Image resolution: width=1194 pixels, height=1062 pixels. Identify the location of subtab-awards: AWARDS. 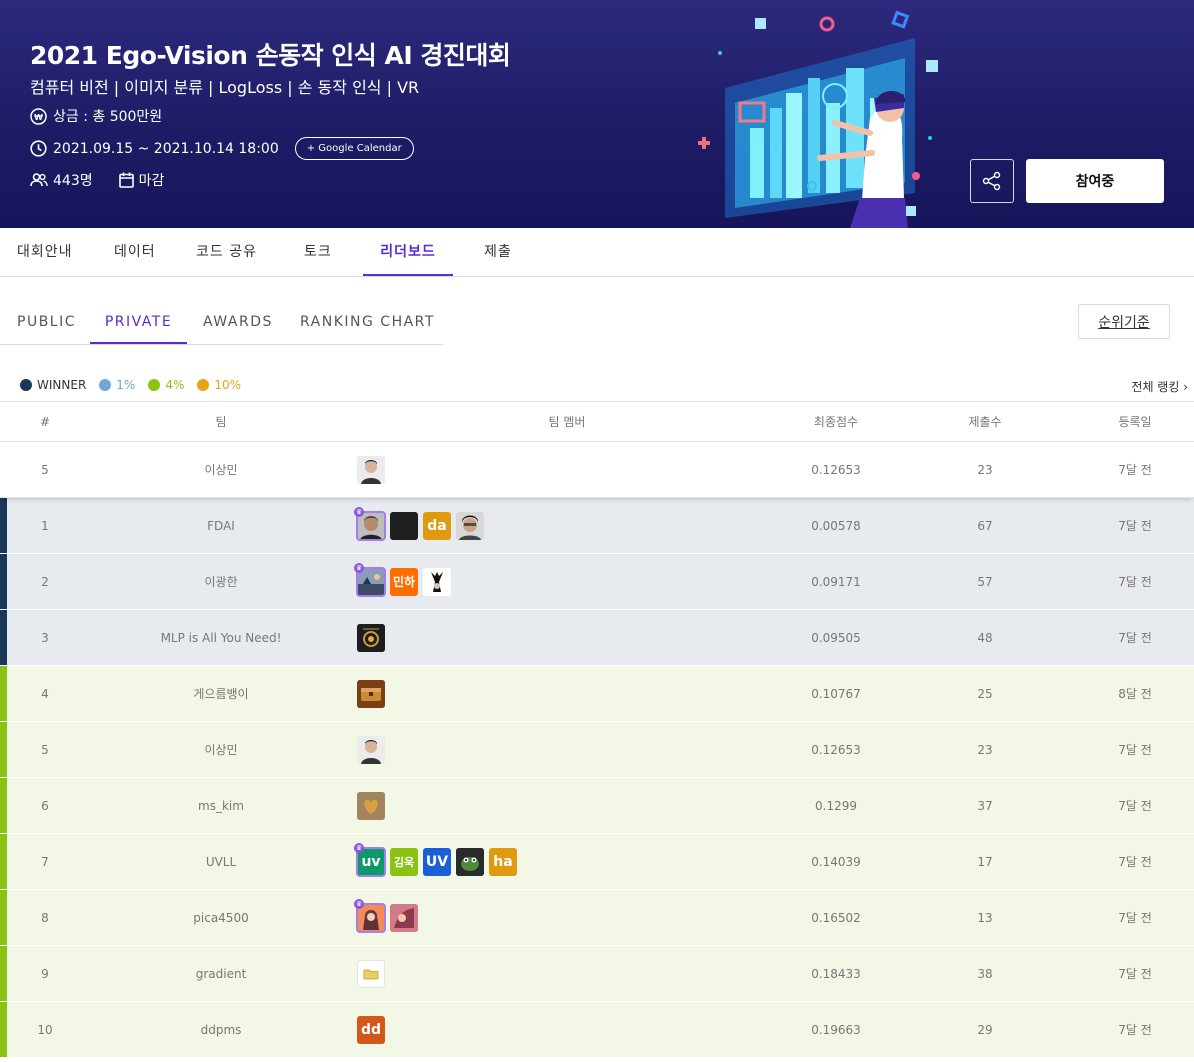
(238, 322).